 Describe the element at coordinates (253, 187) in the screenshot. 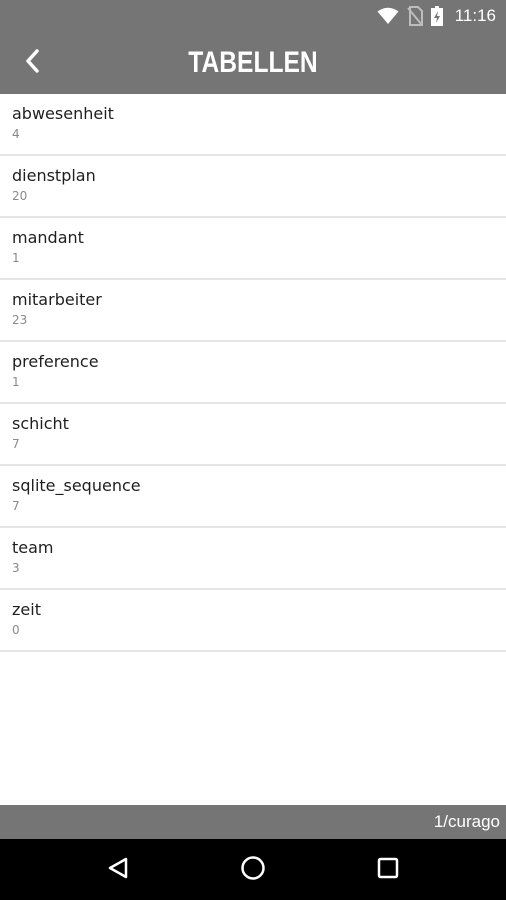

I see `table-row: dienstplan 20` at that location.